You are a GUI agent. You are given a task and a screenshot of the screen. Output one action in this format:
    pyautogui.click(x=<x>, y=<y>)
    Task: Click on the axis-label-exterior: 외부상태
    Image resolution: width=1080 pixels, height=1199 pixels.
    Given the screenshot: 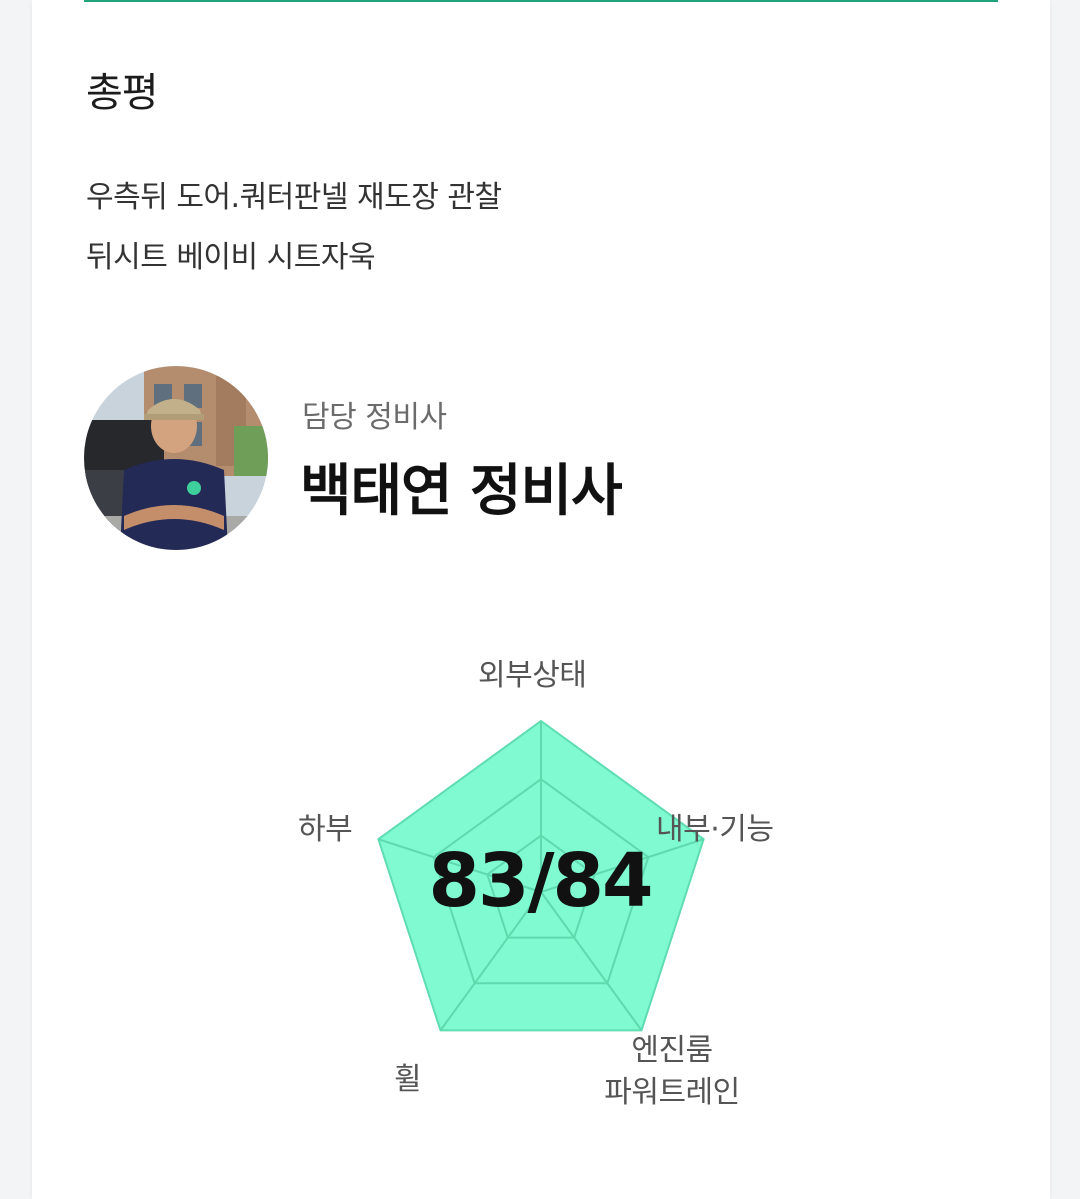 What is the action you would take?
    pyautogui.click(x=532, y=675)
    